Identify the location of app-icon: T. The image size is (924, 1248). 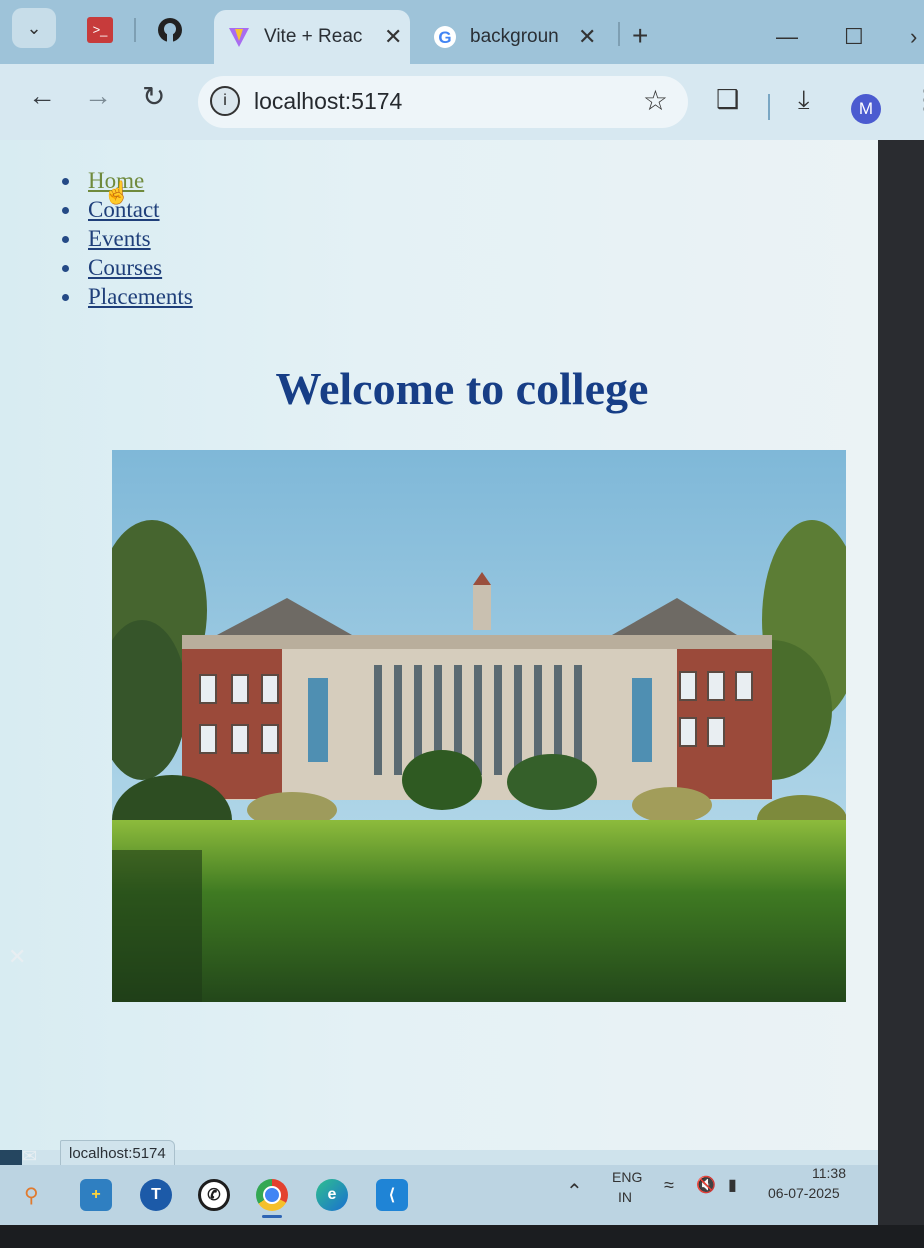
(156, 1195).